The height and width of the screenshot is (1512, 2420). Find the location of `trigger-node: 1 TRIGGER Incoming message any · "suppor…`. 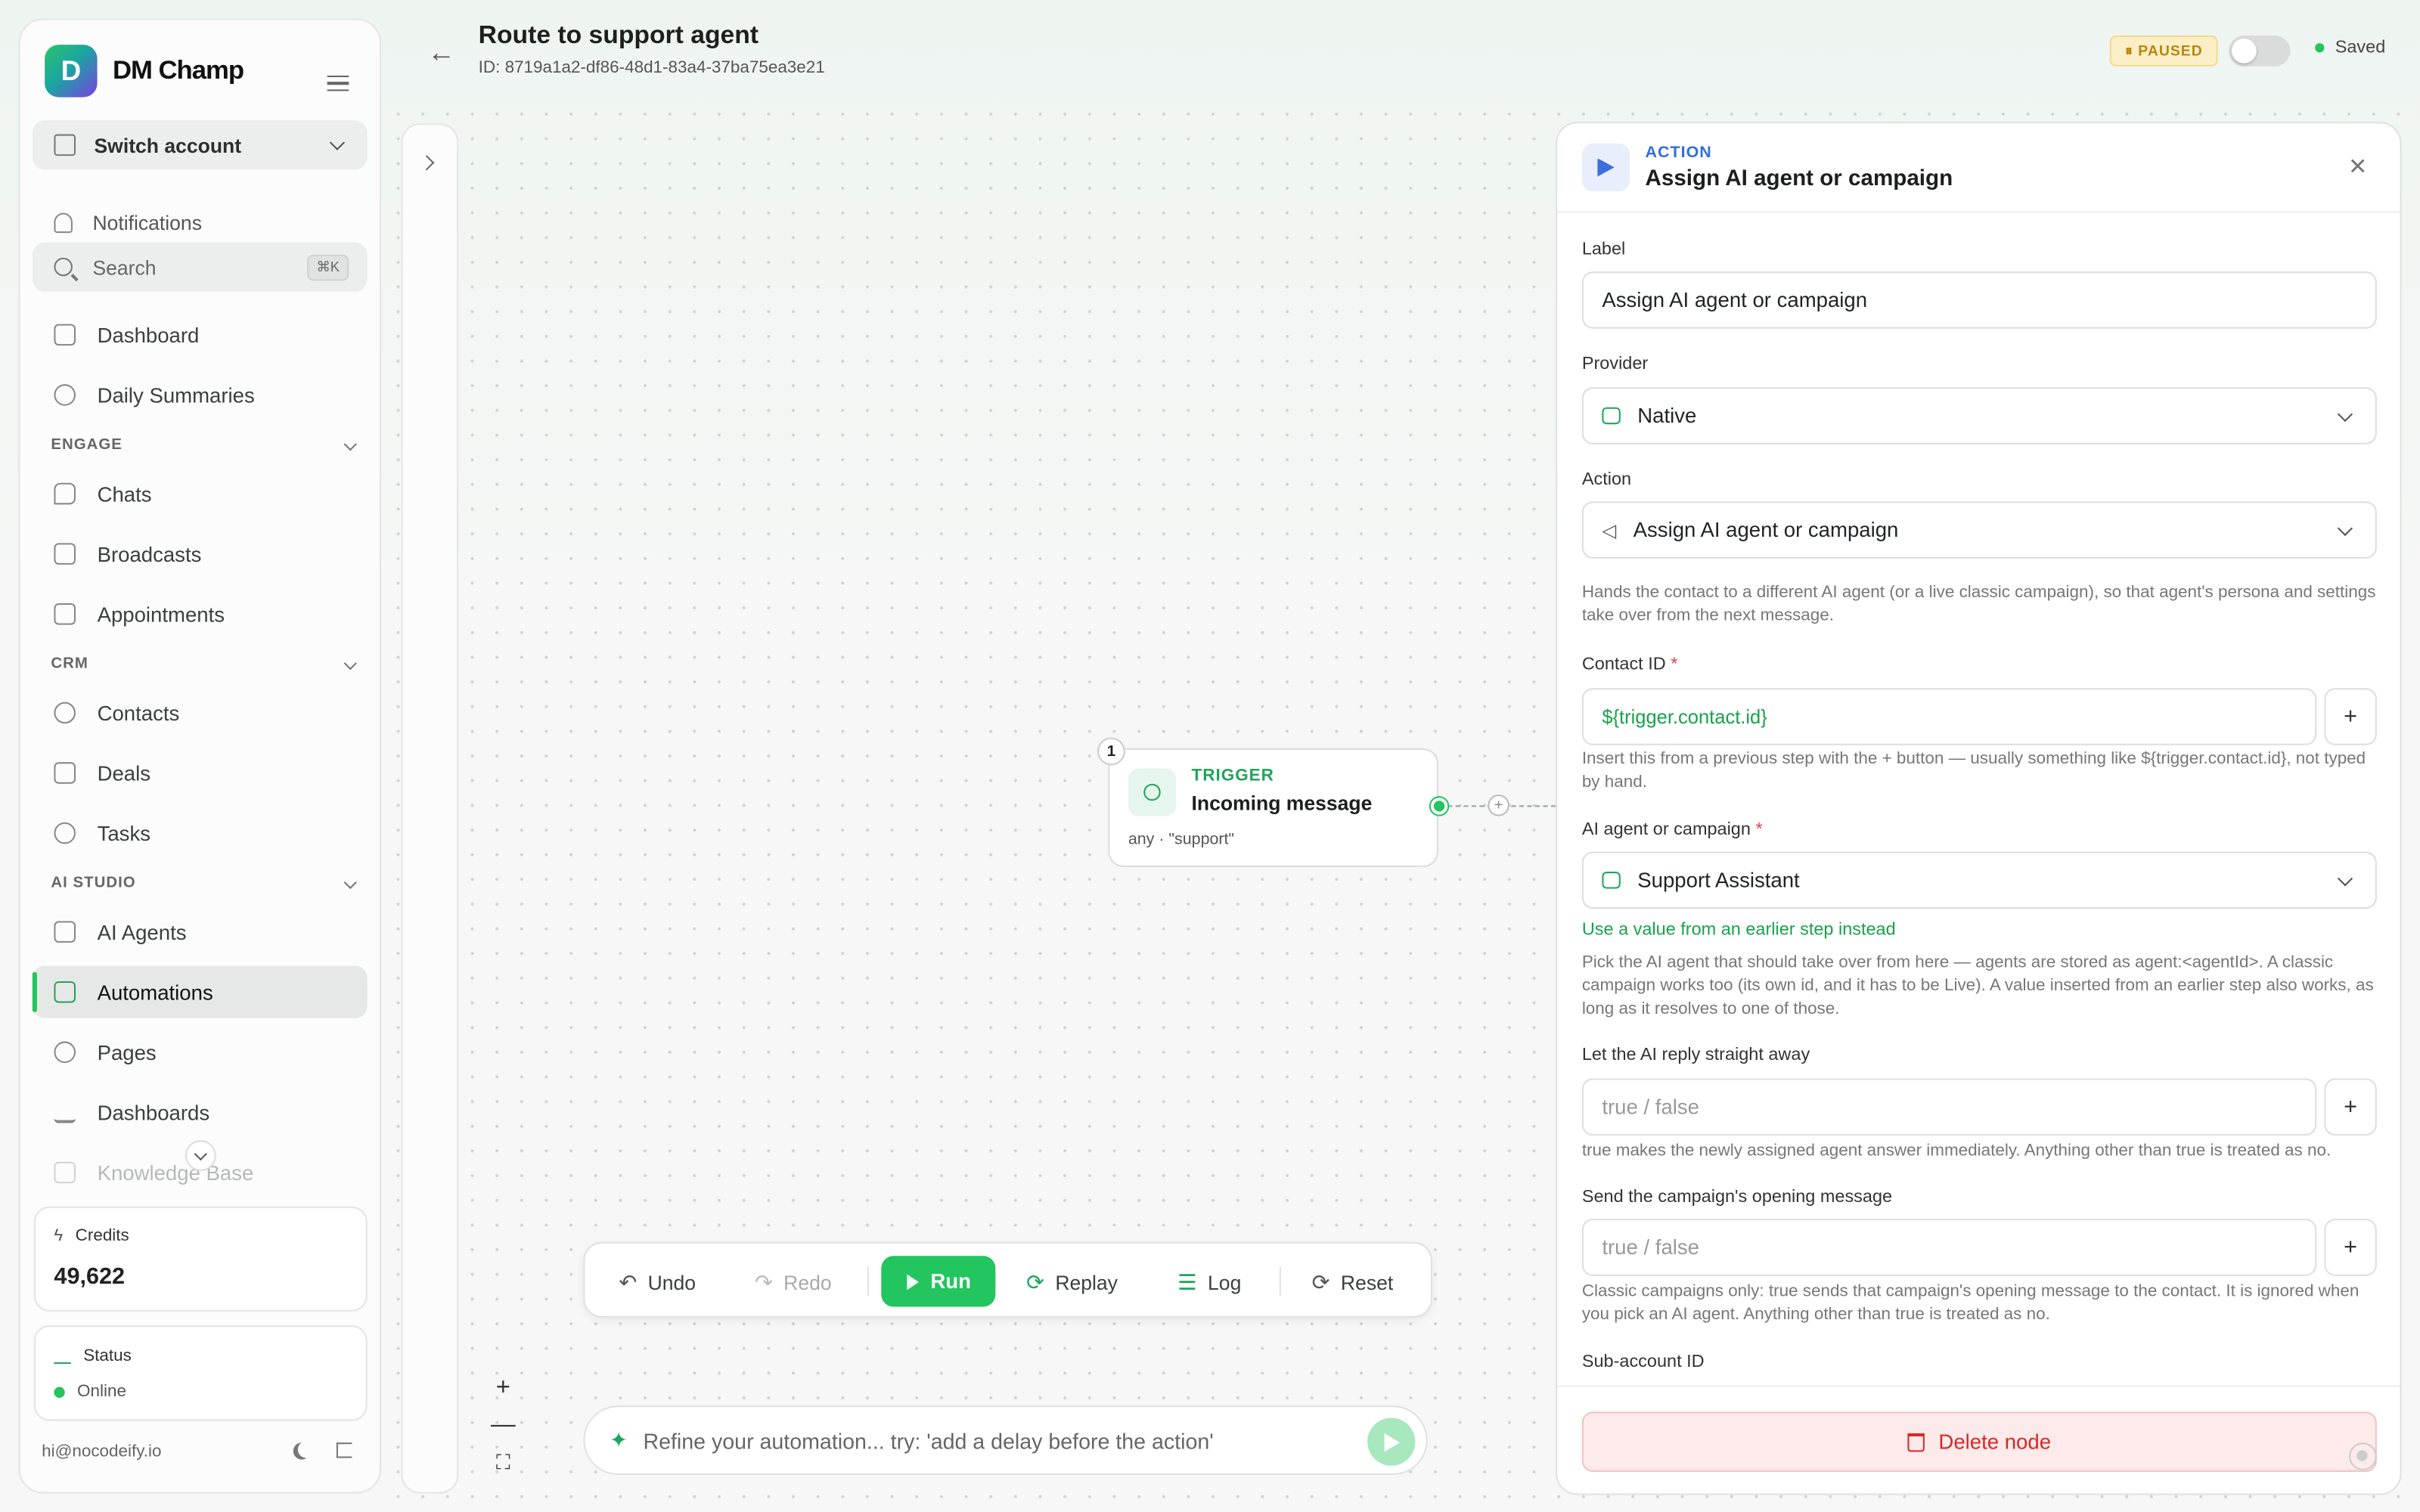

trigger-node: 1 TRIGGER Incoming message any · "suppor… is located at coordinates (1268, 802).